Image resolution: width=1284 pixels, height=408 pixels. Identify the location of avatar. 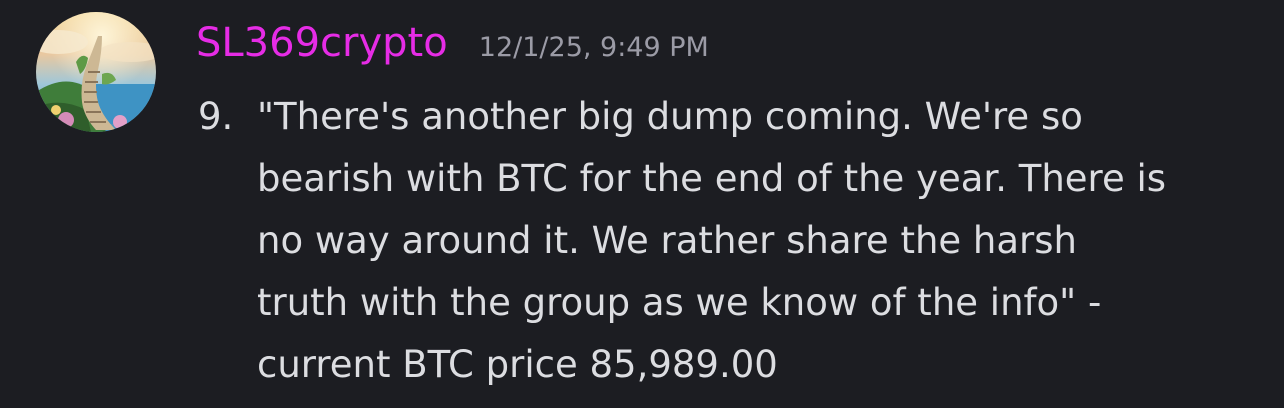
(96, 72).